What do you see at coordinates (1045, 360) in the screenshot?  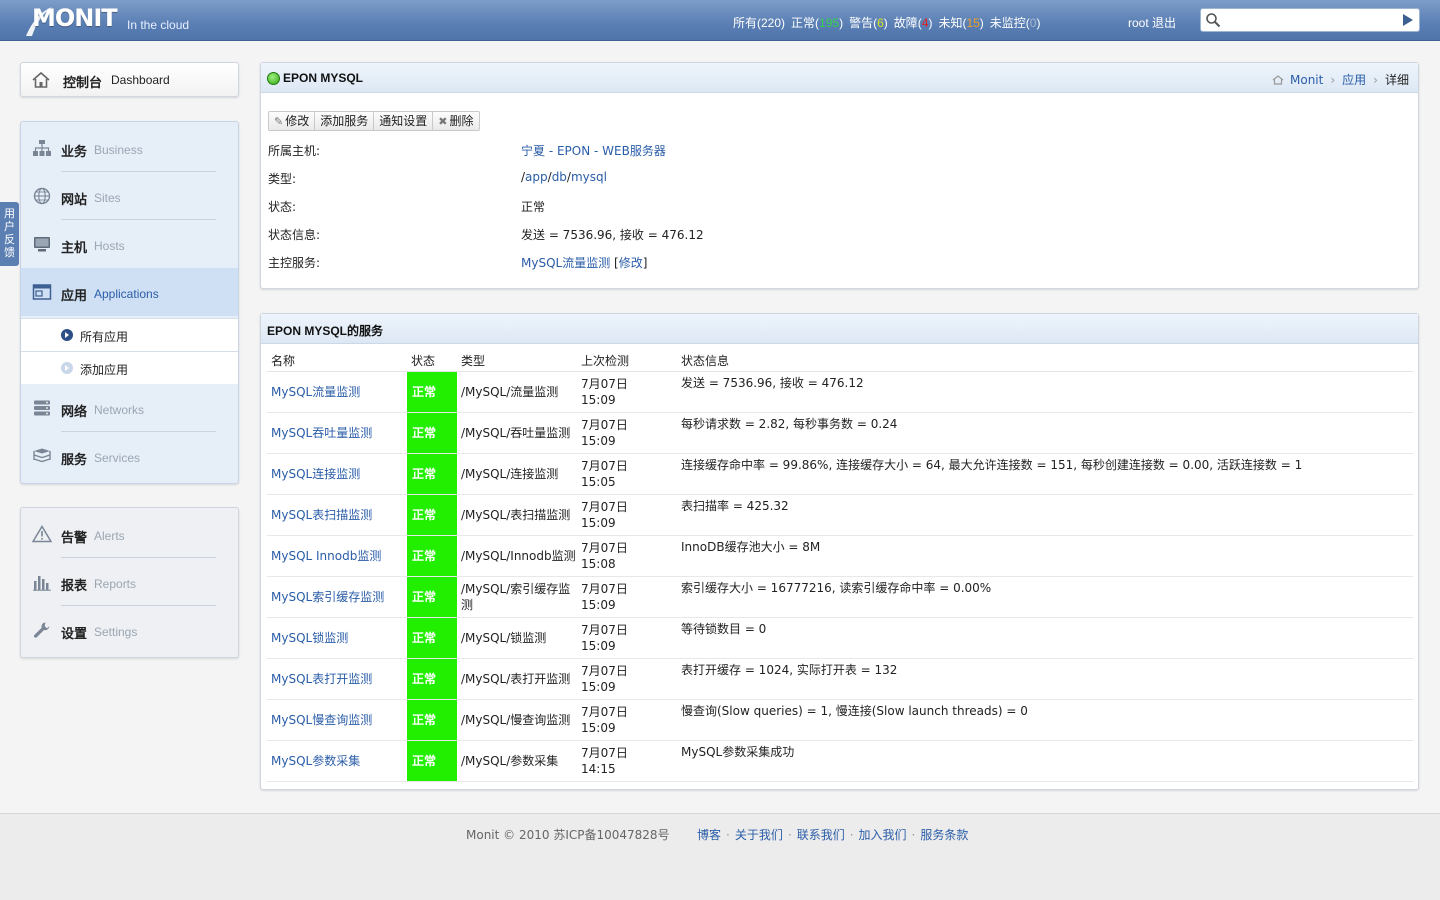 I see `column-header: 状态信息` at bounding box center [1045, 360].